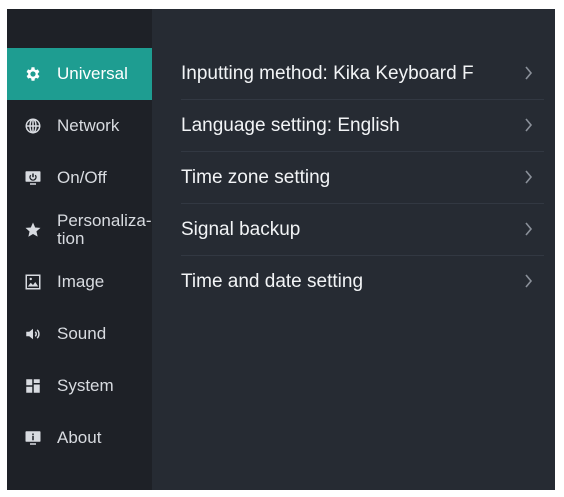 This screenshot has width=564, height=497. I want to click on sidebar-item-label: On/Off, so click(82, 177).